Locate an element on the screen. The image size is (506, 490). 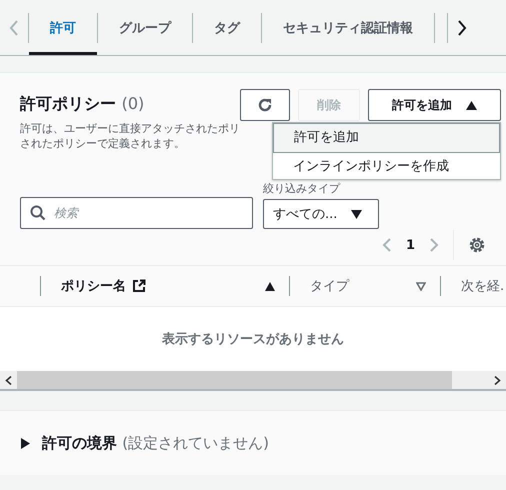
horizontal-scrollbar is located at coordinates (253, 381).